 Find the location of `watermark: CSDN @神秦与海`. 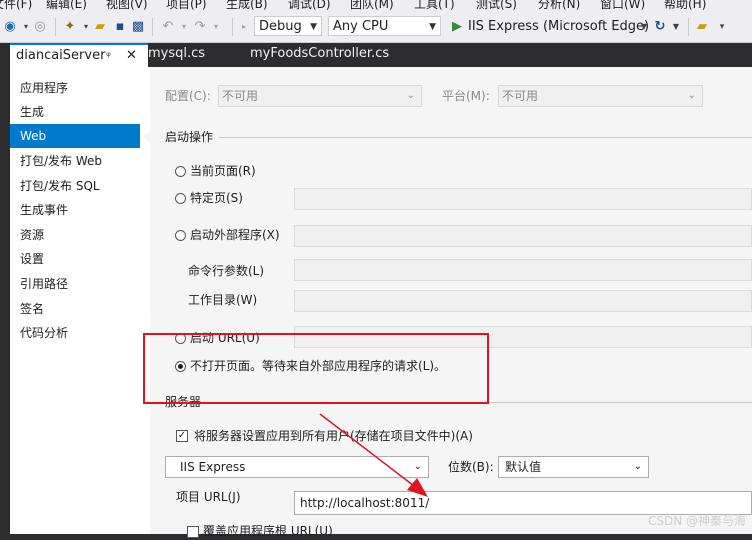

watermark: CSDN @神秦与海 is located at coordinates (696, 521).